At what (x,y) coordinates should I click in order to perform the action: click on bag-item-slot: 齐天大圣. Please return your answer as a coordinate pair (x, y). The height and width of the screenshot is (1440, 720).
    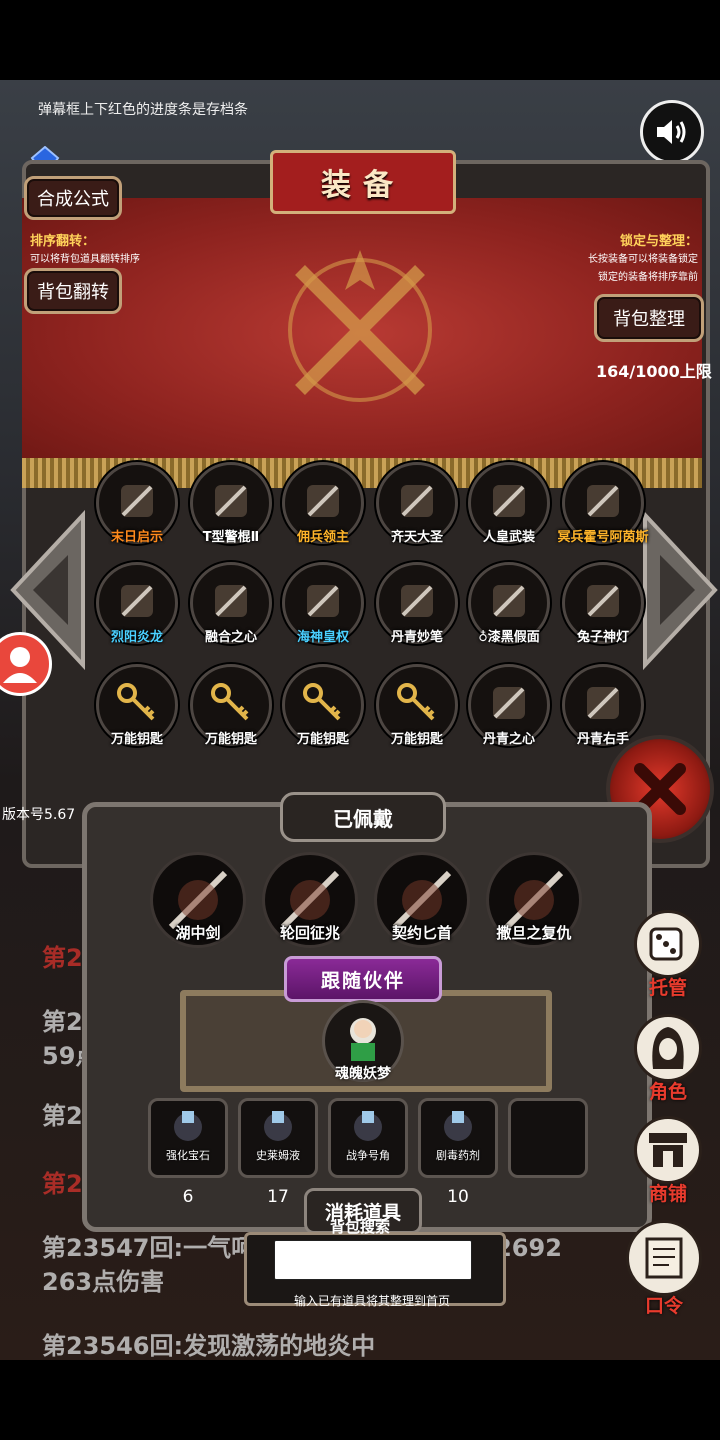
    Looking at the image, I should click on (417, 503).